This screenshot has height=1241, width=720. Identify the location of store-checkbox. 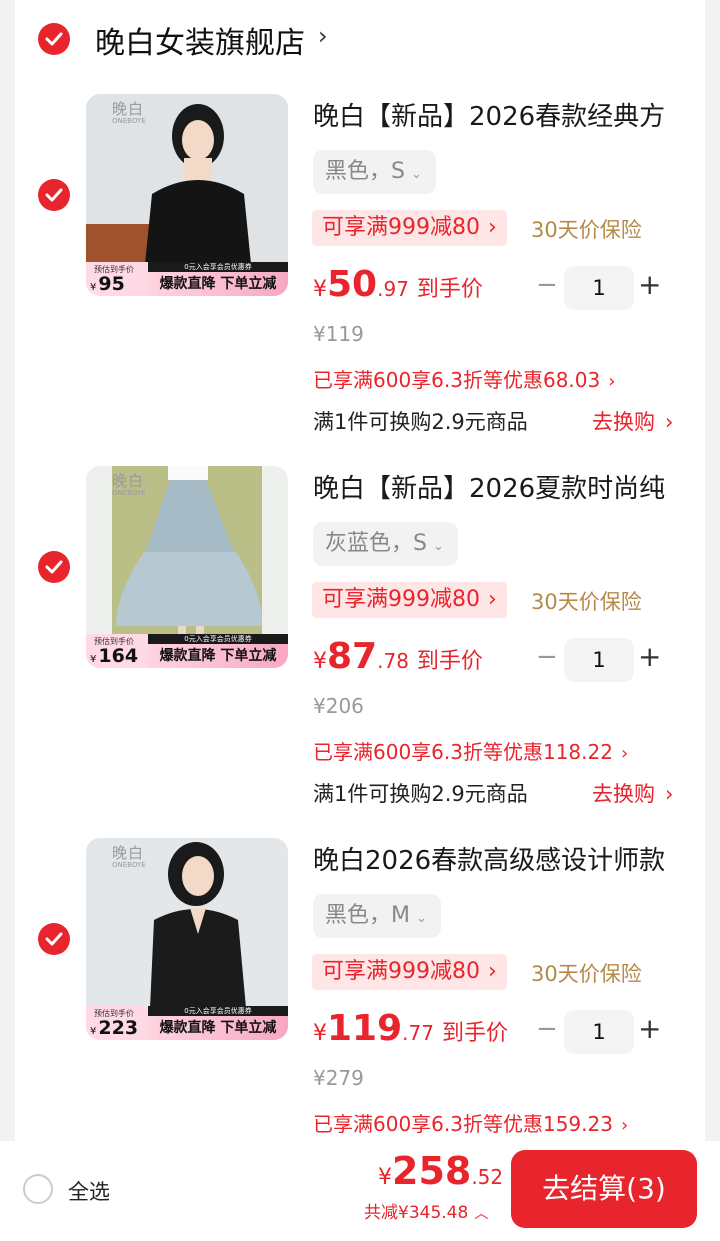
(54, 39).